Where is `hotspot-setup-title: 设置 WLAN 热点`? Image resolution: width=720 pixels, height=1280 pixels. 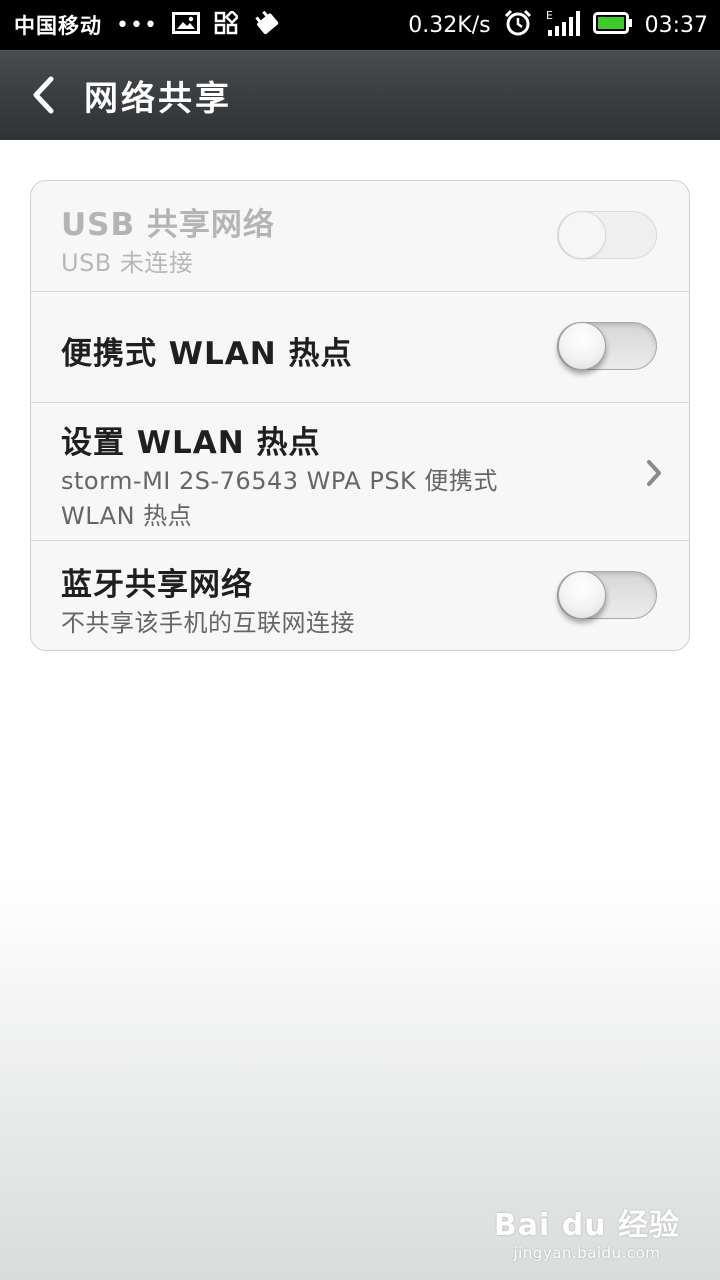 hotspot-setup-title: 设置 WLAN 热点 is located at coordinates (191, 443).